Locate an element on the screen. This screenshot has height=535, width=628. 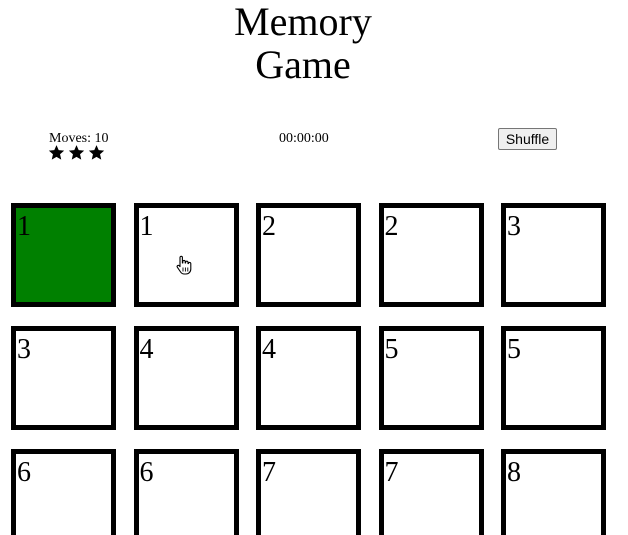
star-rating is located at coordinates (76, 152).